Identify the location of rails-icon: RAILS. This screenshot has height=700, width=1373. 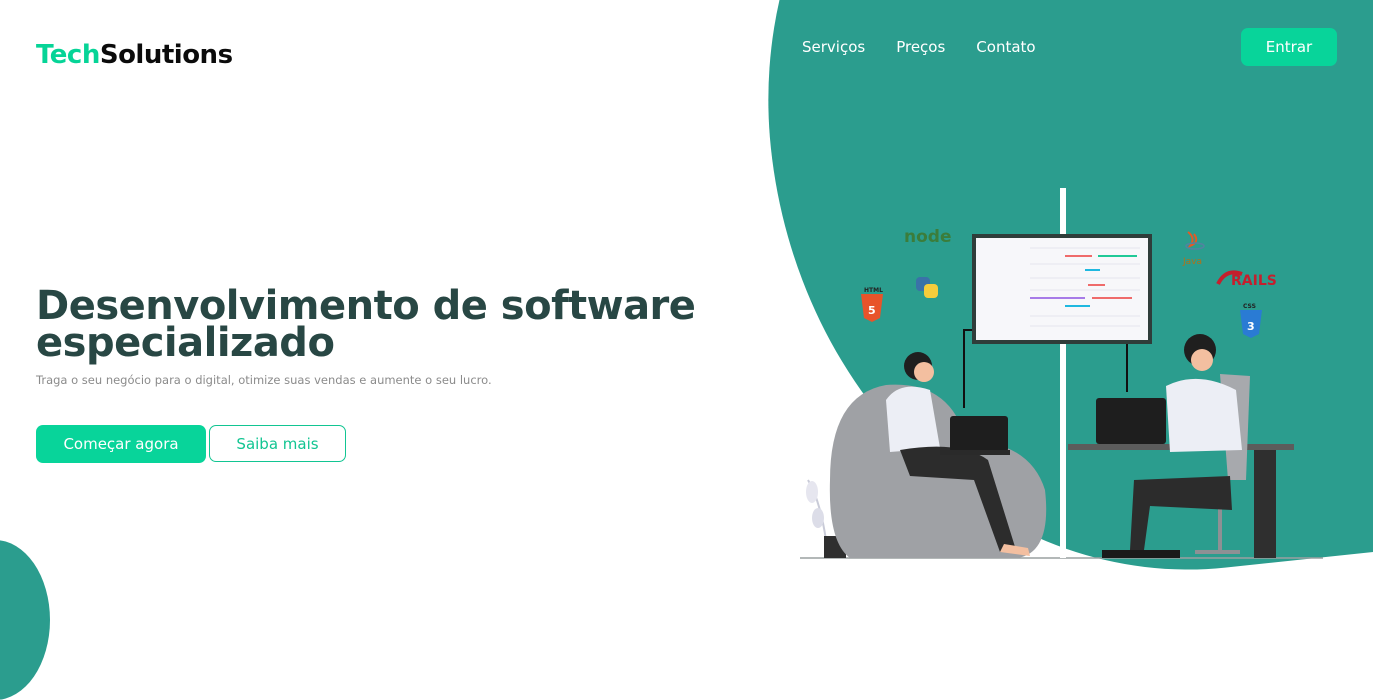
(1246, 279).